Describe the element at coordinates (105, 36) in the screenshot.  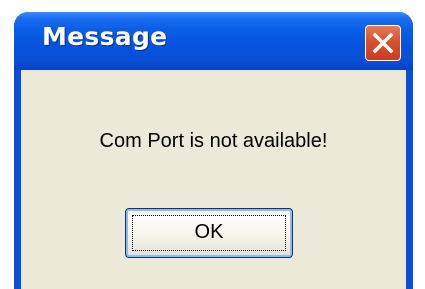
I see `window-title: Message` at that location.